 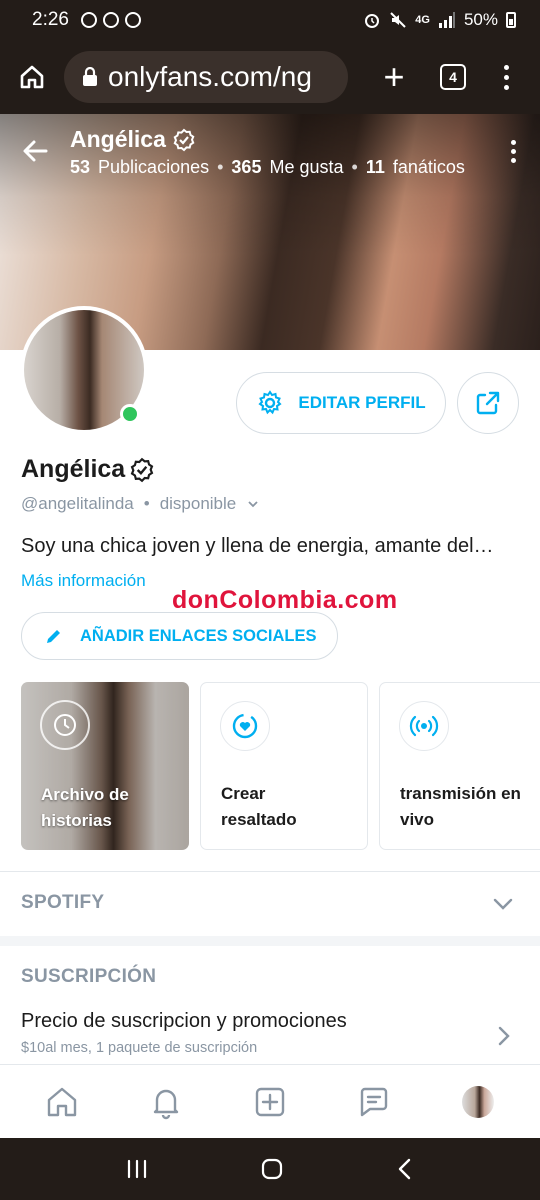 What do you see at coordinates (77, 503) in the screenshot?
I see `username: @angelitalinda` at bounding box center [77, 503].